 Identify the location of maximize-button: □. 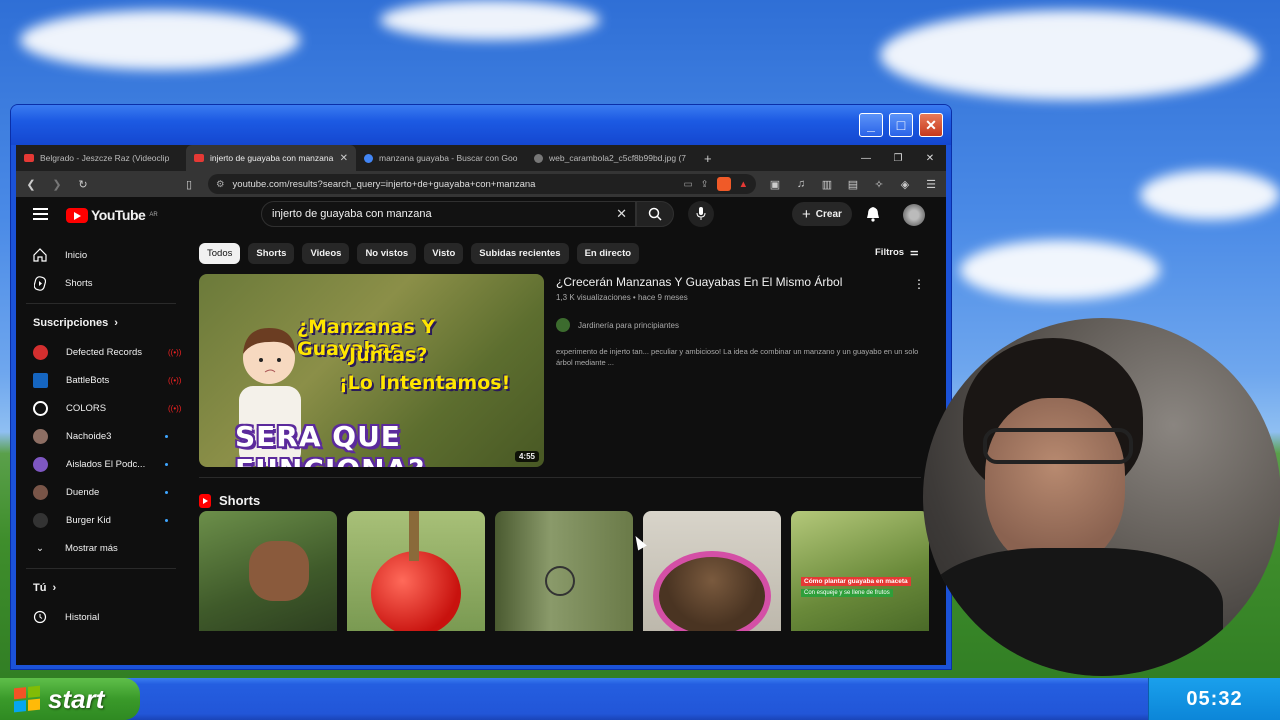
(901, 125).